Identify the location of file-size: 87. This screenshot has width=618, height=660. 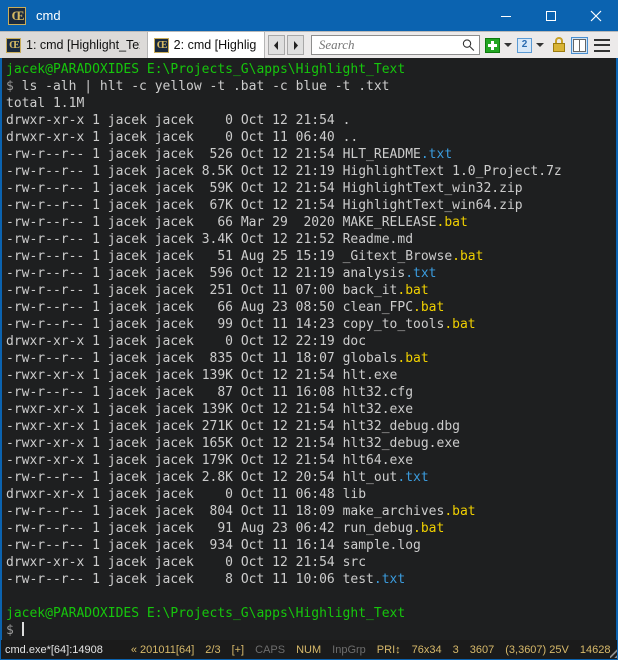
(217, 392).